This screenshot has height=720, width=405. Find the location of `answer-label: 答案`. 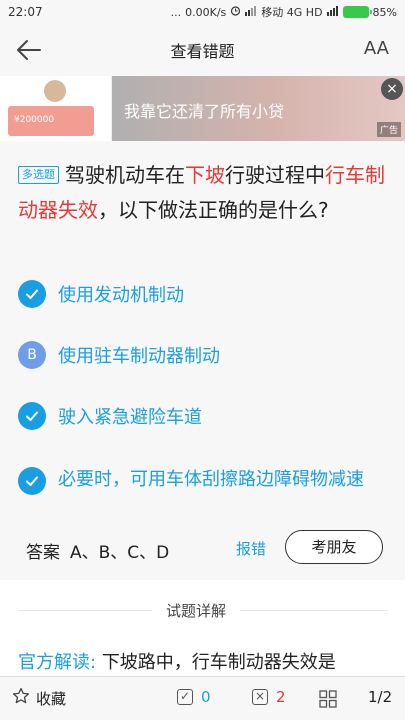

answer-label: 答案 is located at coordinates (43, 552).